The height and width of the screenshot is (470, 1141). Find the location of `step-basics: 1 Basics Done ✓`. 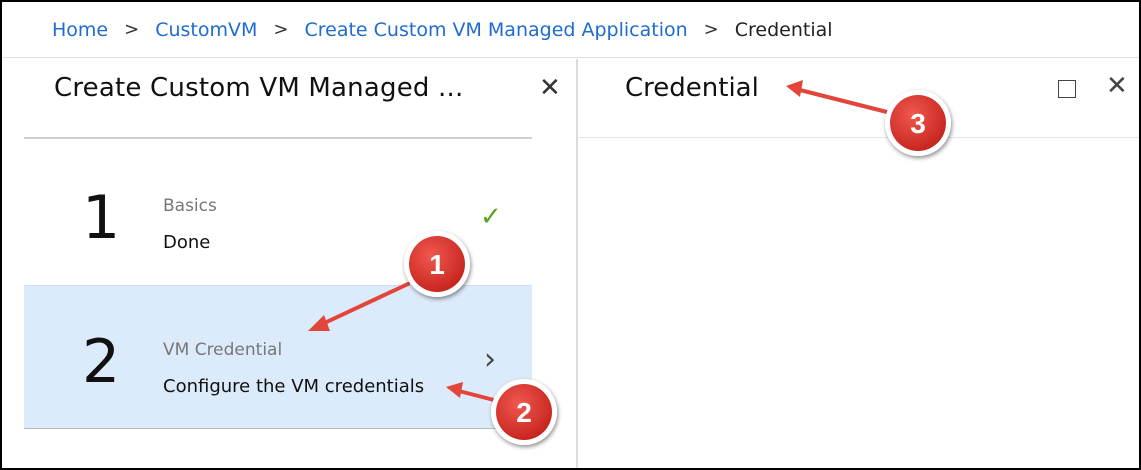

step-basics: 1 Basics Done ✓ is located at coordinates (278, 226).